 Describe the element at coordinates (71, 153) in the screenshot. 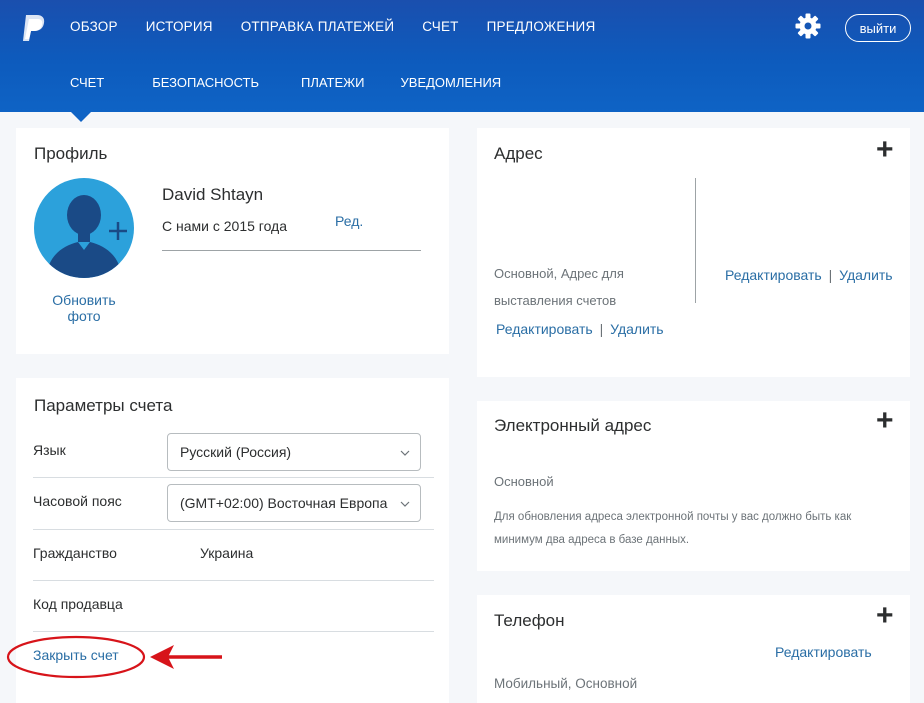

I see `profile-title: Профиль` at that location.